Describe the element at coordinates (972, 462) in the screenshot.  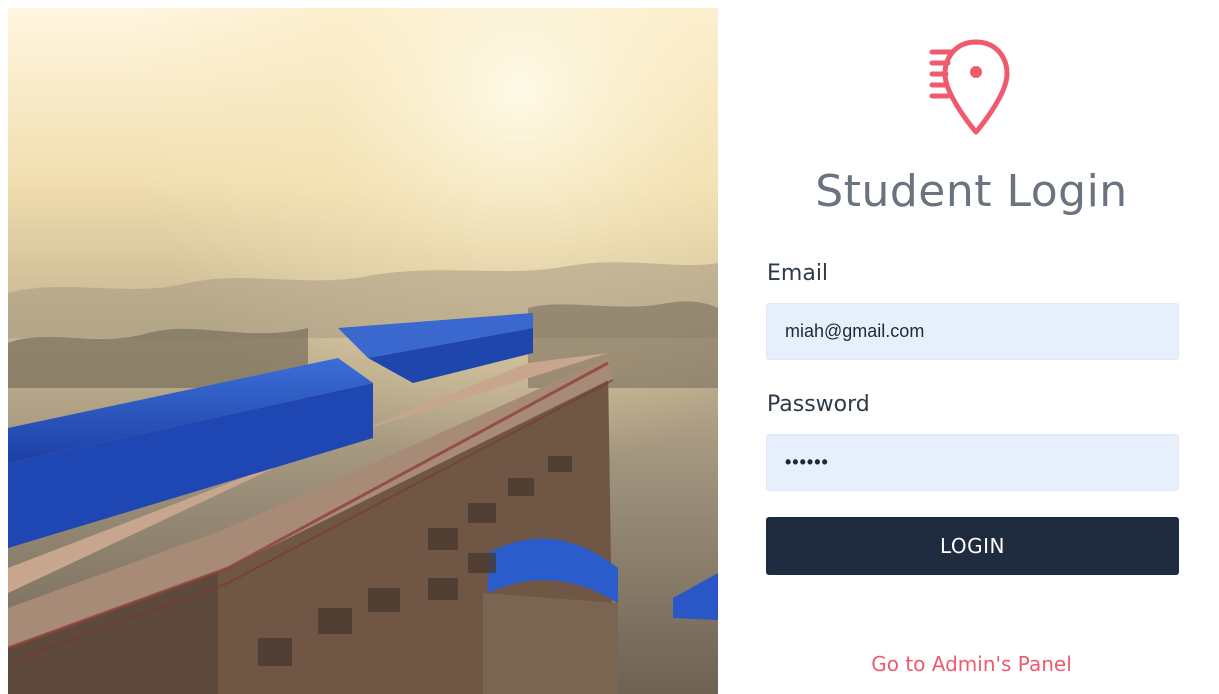
I see `password-field: ••••••` at that location.